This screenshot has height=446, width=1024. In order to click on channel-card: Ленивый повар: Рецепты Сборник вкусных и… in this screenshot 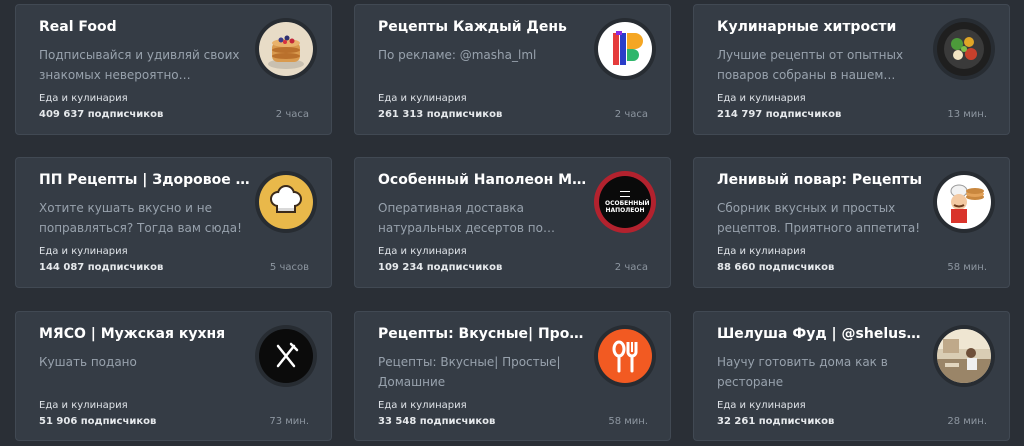, I will do `click(851, 222)`.